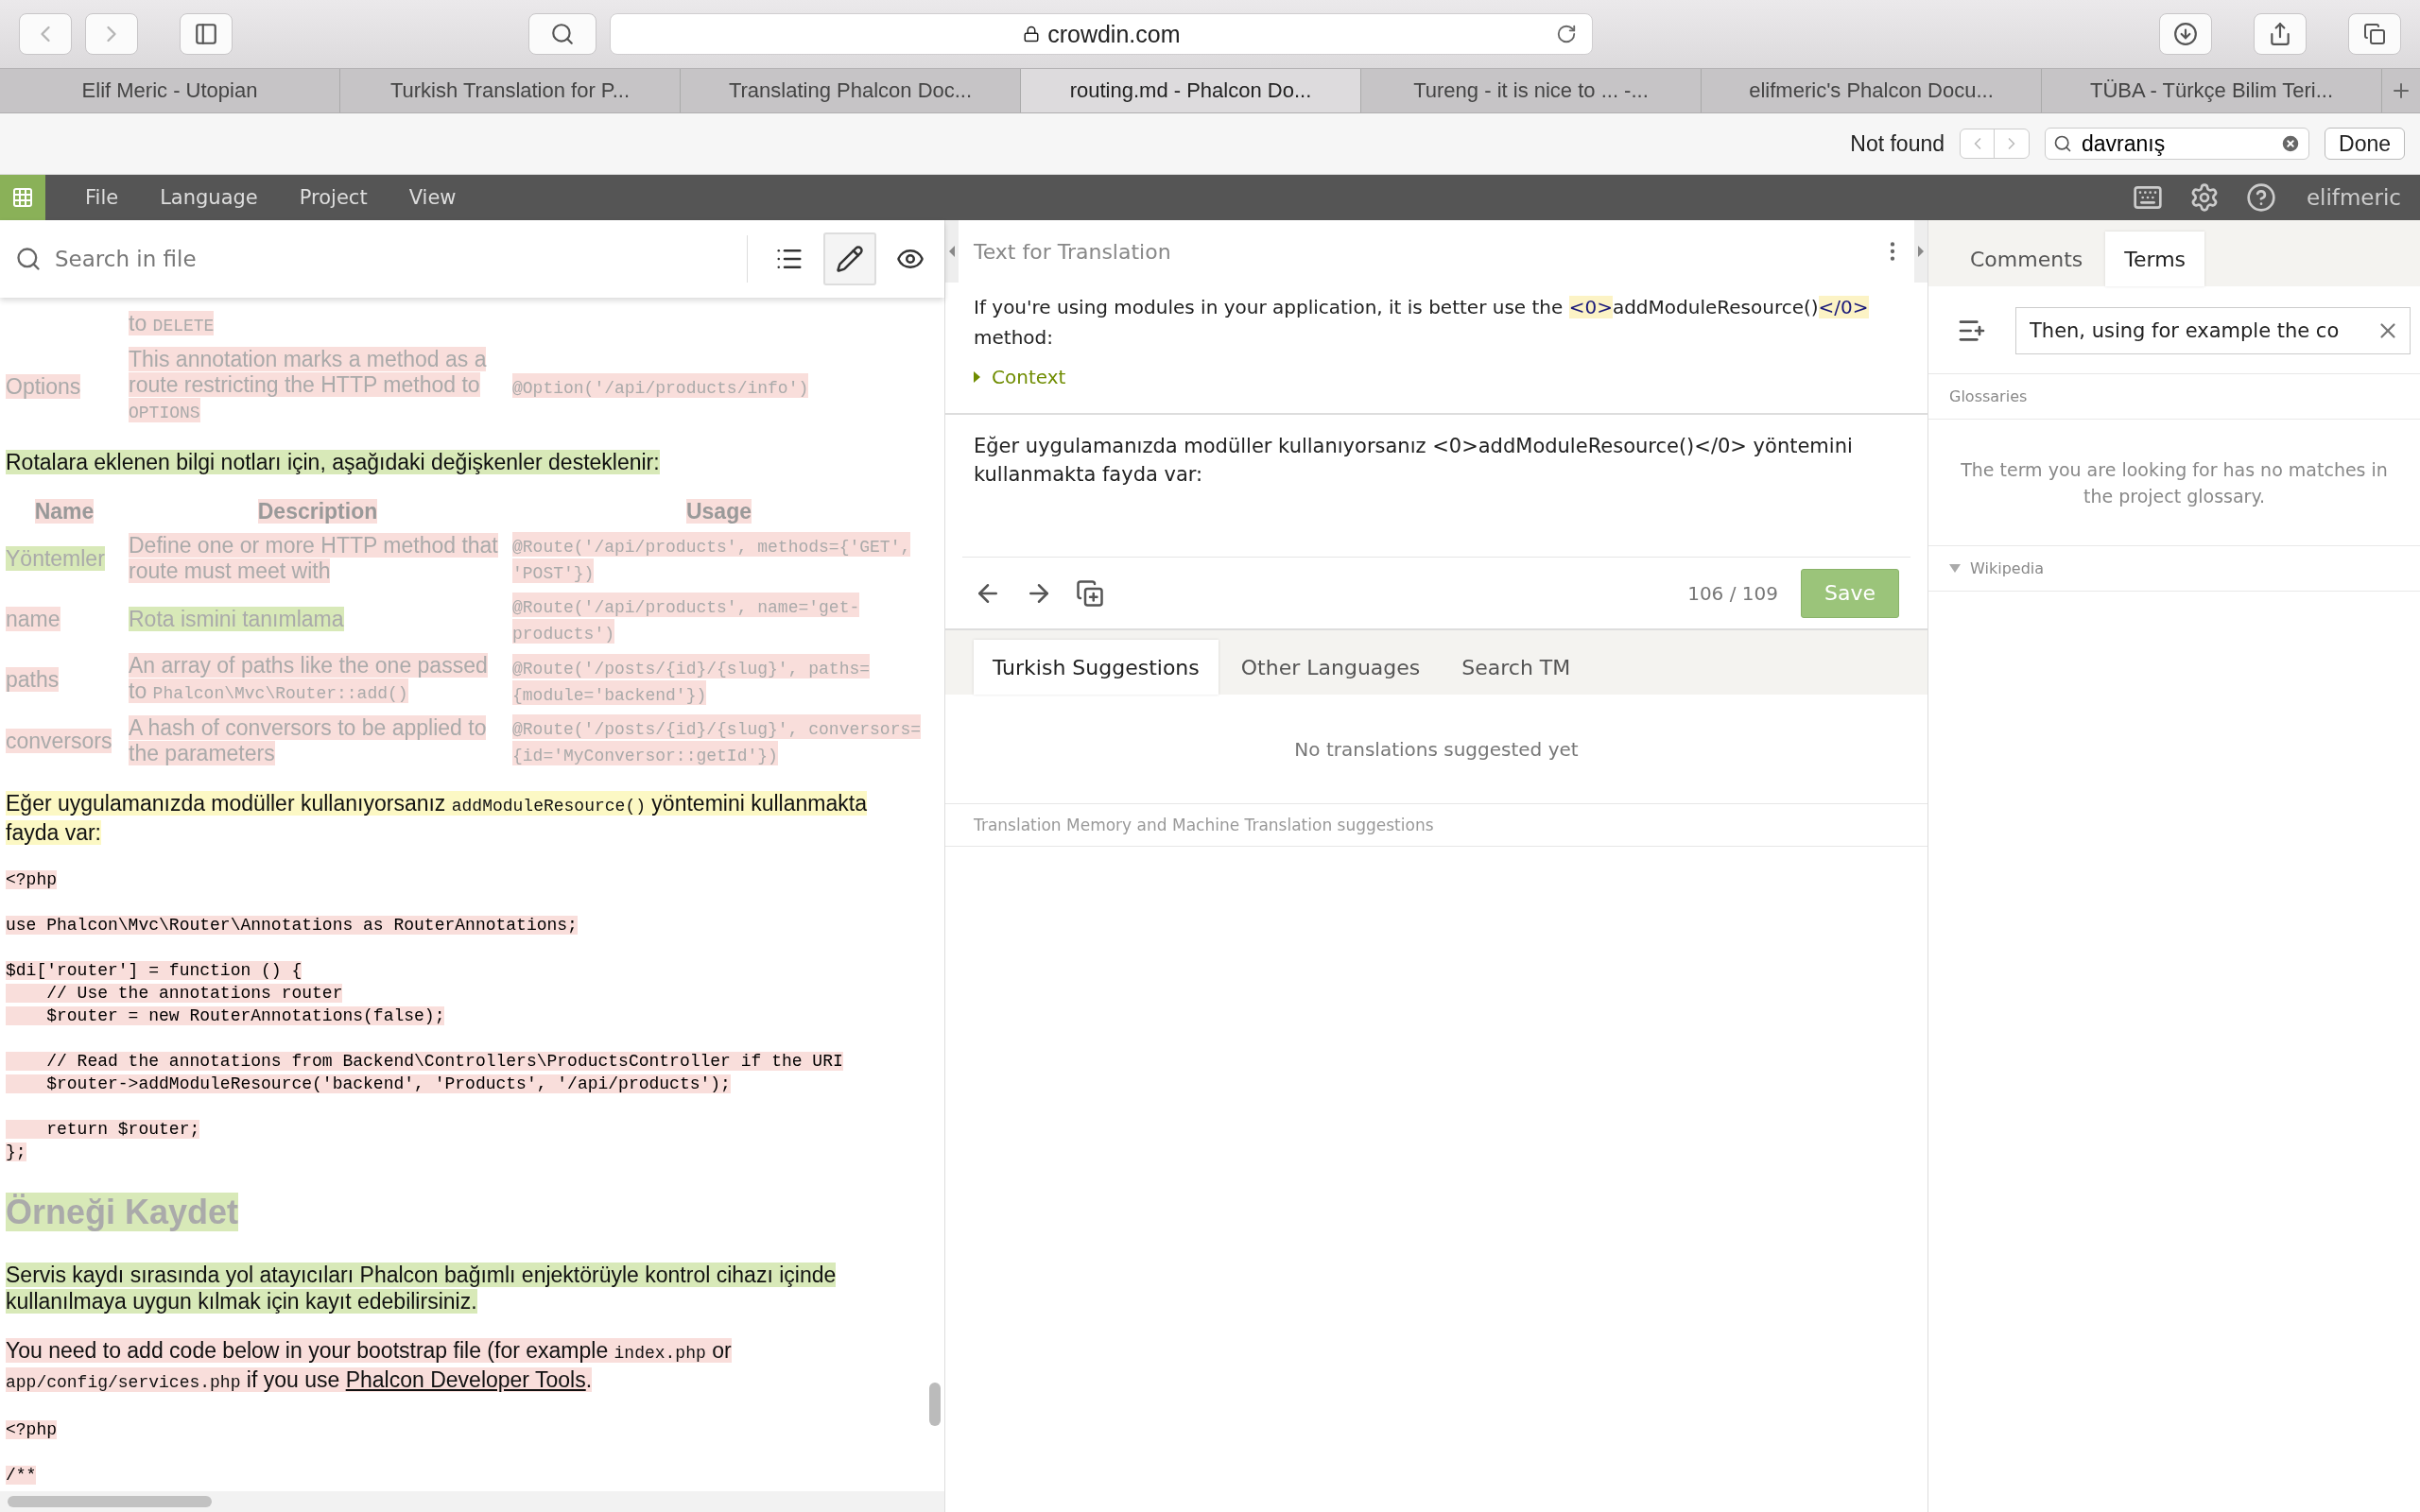  What do you see at coordinates (2174, 482) in the screenshot?
I see `empty-message: The term you are looking for has no matches in the project glossary.` at bounding box center [2174, 482].